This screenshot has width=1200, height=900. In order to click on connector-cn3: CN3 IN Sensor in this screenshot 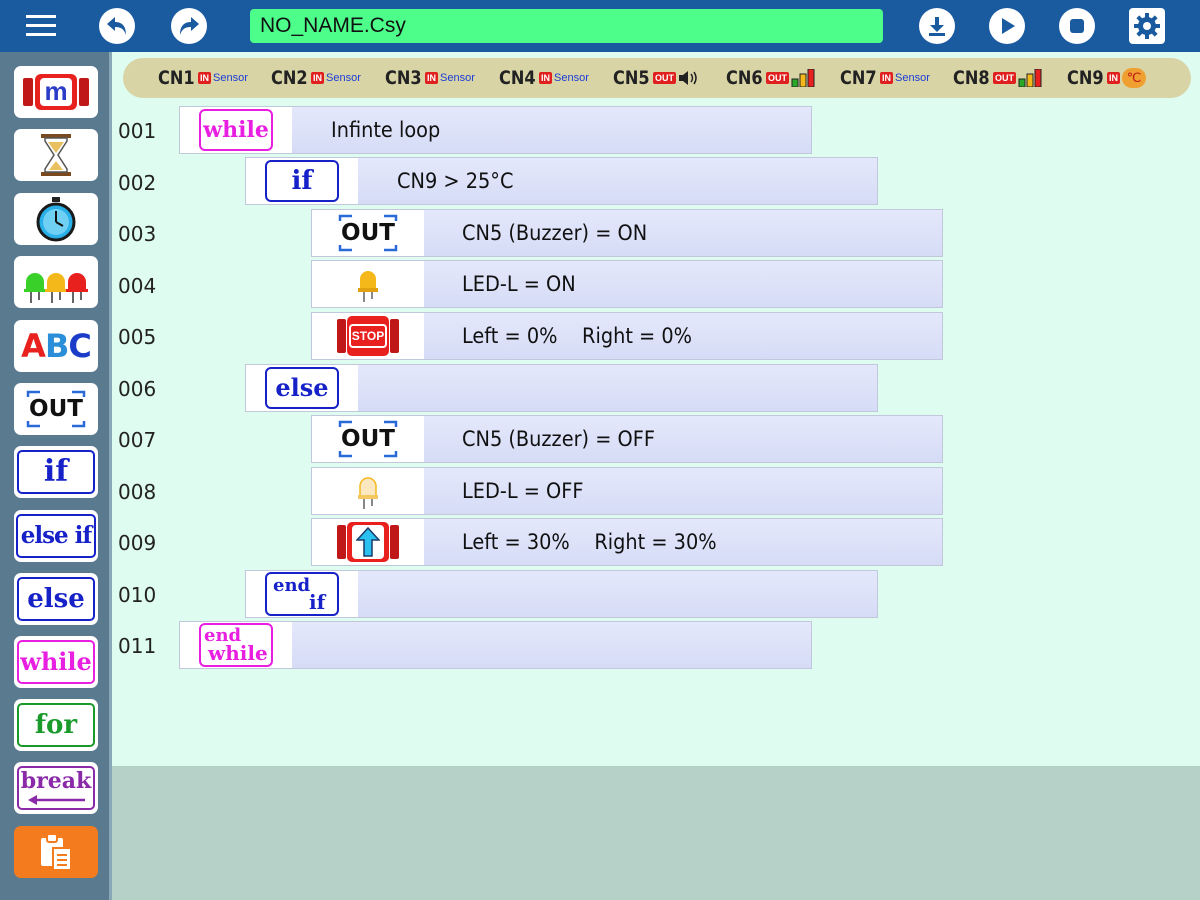, I will do `click(430, 78)`.